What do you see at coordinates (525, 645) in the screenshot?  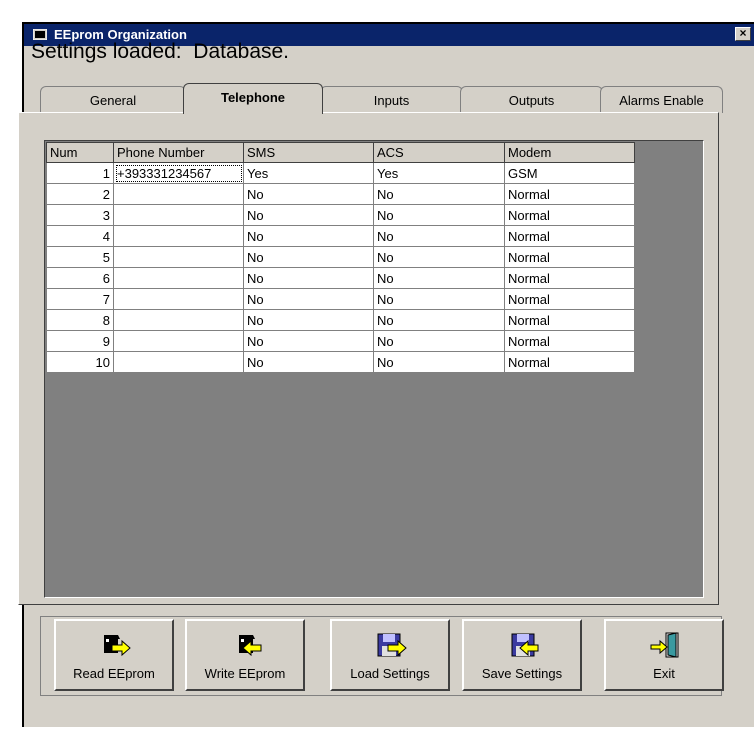 I see `floppy-save-icon` at bounding box center [525, 645].